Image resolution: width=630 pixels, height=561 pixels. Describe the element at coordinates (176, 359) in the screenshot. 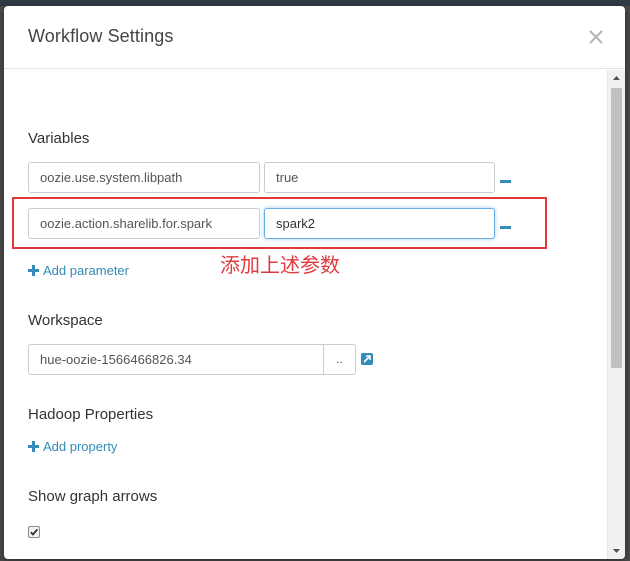

I see `workspace-input` at that location.